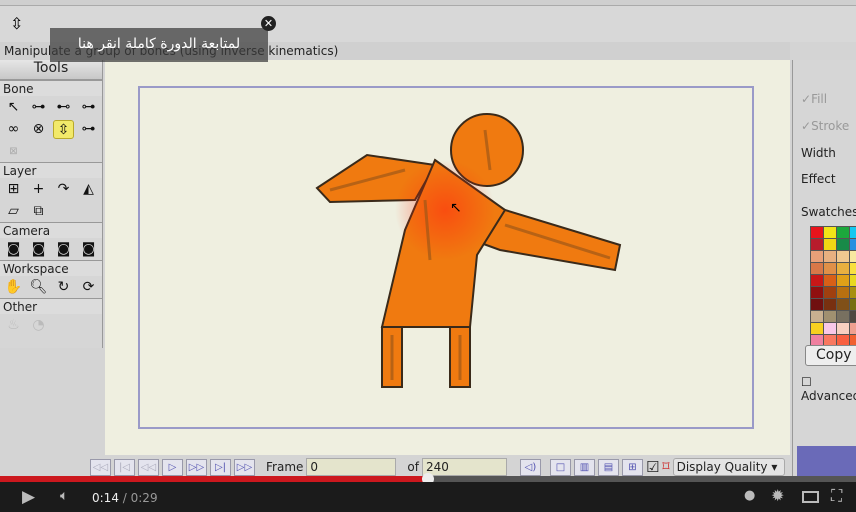 Image resolution: width=856 pixels, height=512 pixels. I want to click on frame-bounds-icon: ⌑, so click(665, 467).